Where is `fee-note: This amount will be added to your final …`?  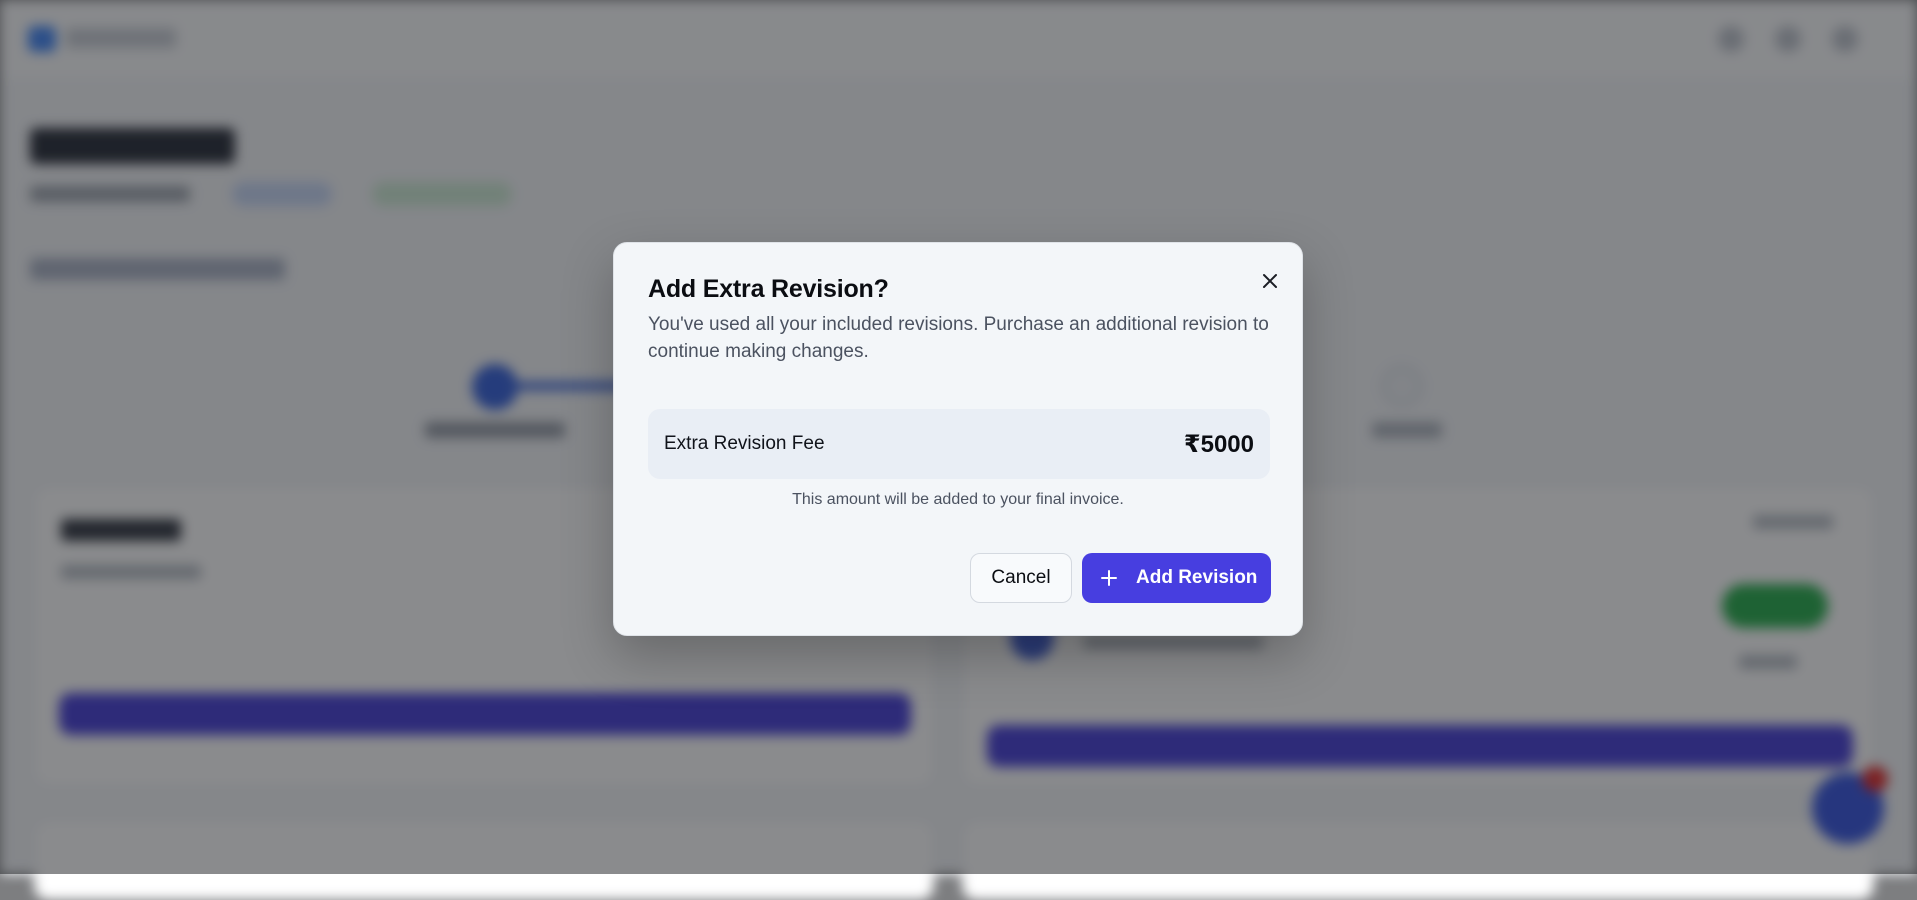
fee-note: This amount will be added to your final … is located at coordinates (958, 499).